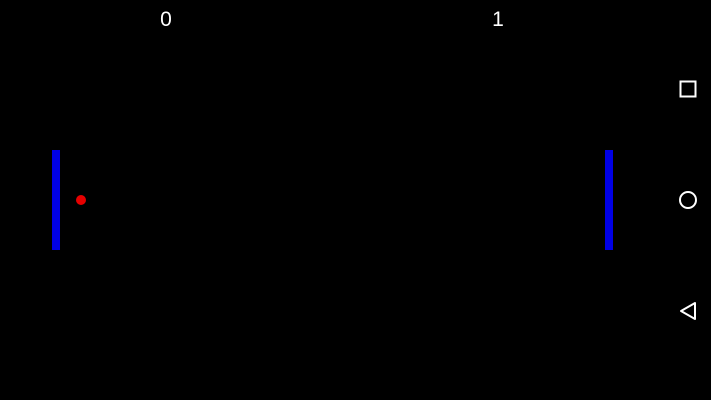 The height and width of the screenshot is (400, 711). I want to click on recents-icon, so click(688, 89).